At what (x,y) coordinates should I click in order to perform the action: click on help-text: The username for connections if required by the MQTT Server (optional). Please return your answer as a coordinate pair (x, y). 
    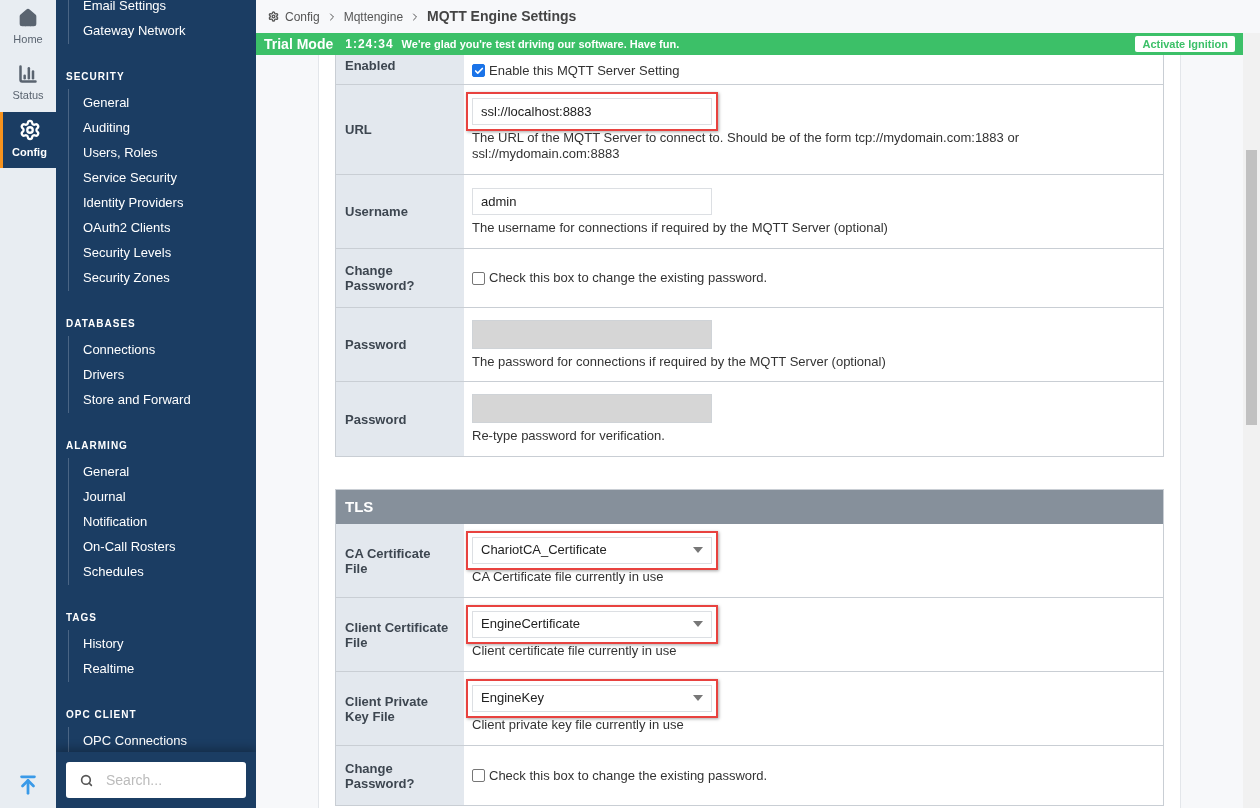
    Looking at the image, I should click on (680, 227).